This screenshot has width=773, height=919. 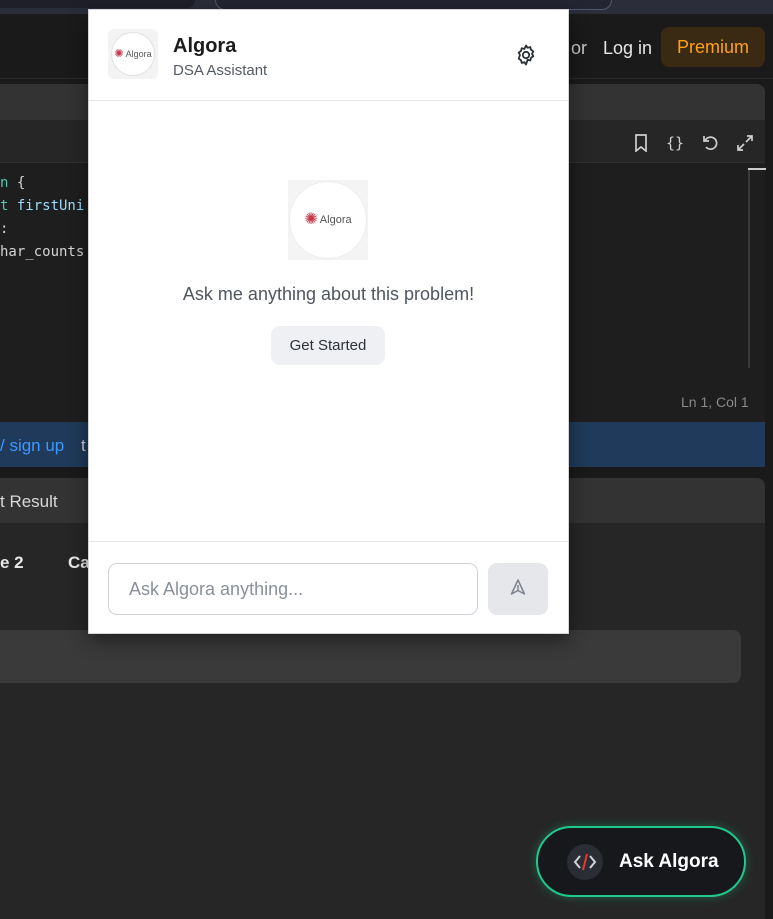 I want to click on premium-button: Premium, so click(x=713, y=47).